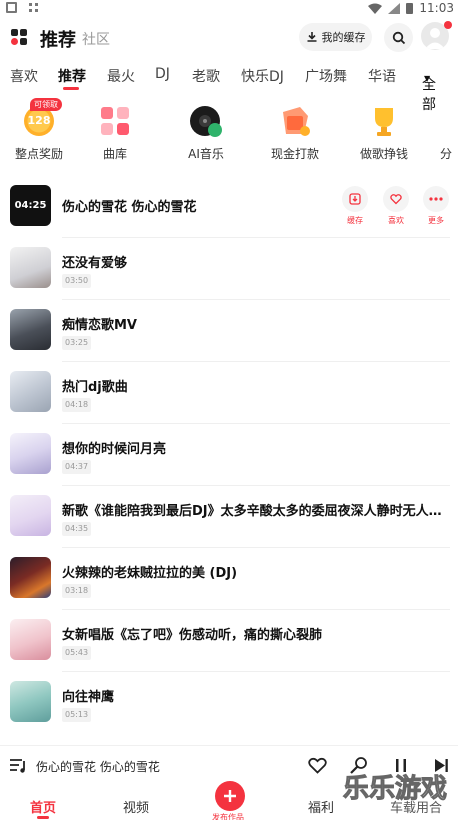 The width and height of the screenshot is (458, 820). I want to click on page-title: 推荐, so click(58, 39).